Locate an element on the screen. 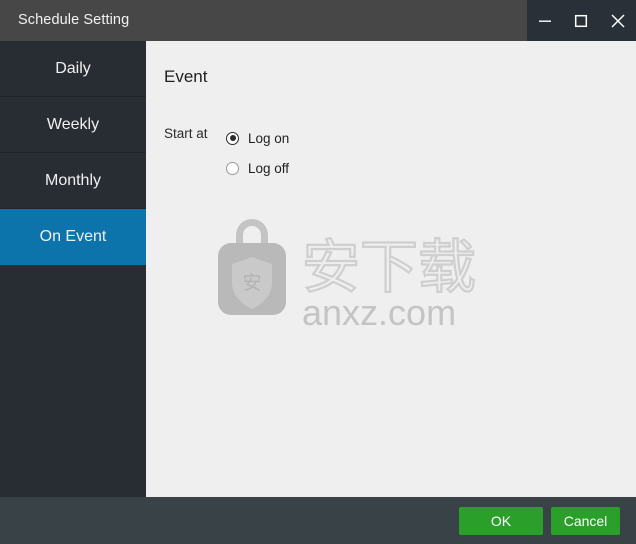 This screenshot has width=636, height=544. footer-bar: OK Cancel is located at coordinates (318, 520).